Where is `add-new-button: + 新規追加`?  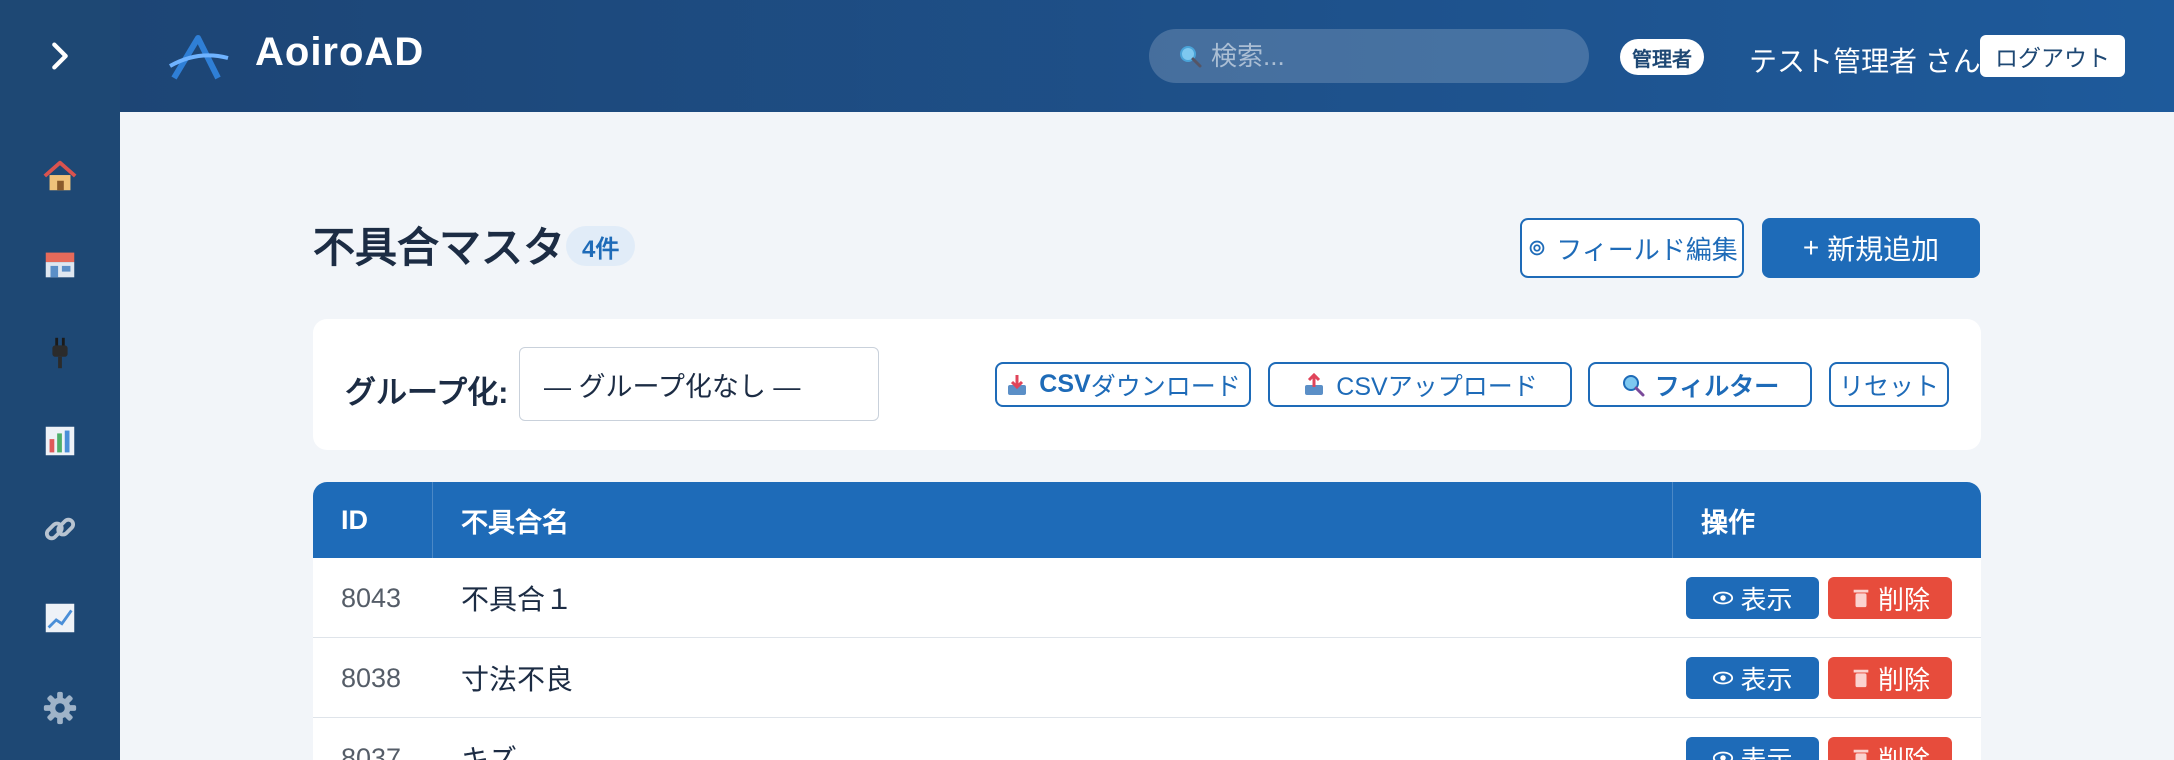 add-new-button: + 新規追加 is located at coordinates (1871, 248).